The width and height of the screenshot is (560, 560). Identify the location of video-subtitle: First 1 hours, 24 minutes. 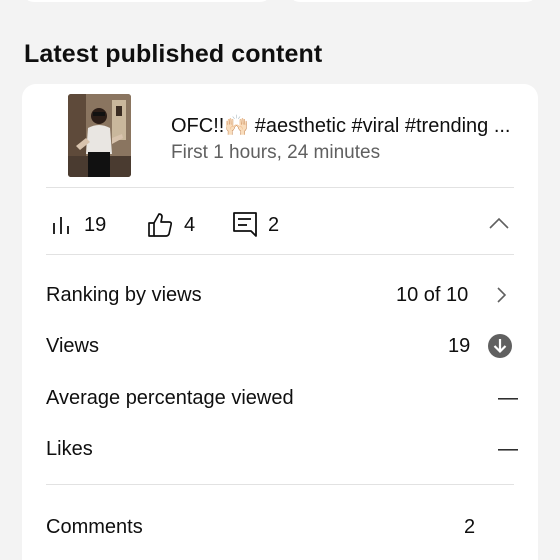
(276, 152).